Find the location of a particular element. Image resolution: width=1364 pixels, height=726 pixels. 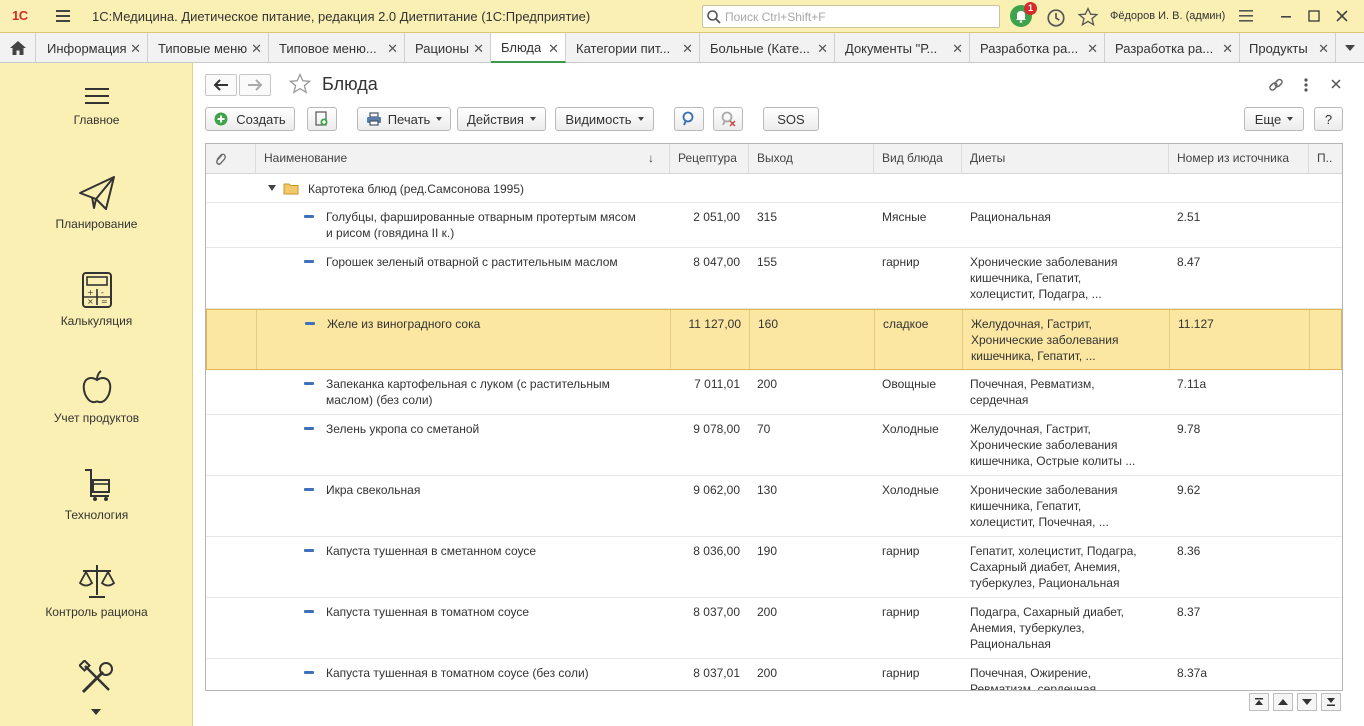

create-group-button is located at coordinates (322, 119).